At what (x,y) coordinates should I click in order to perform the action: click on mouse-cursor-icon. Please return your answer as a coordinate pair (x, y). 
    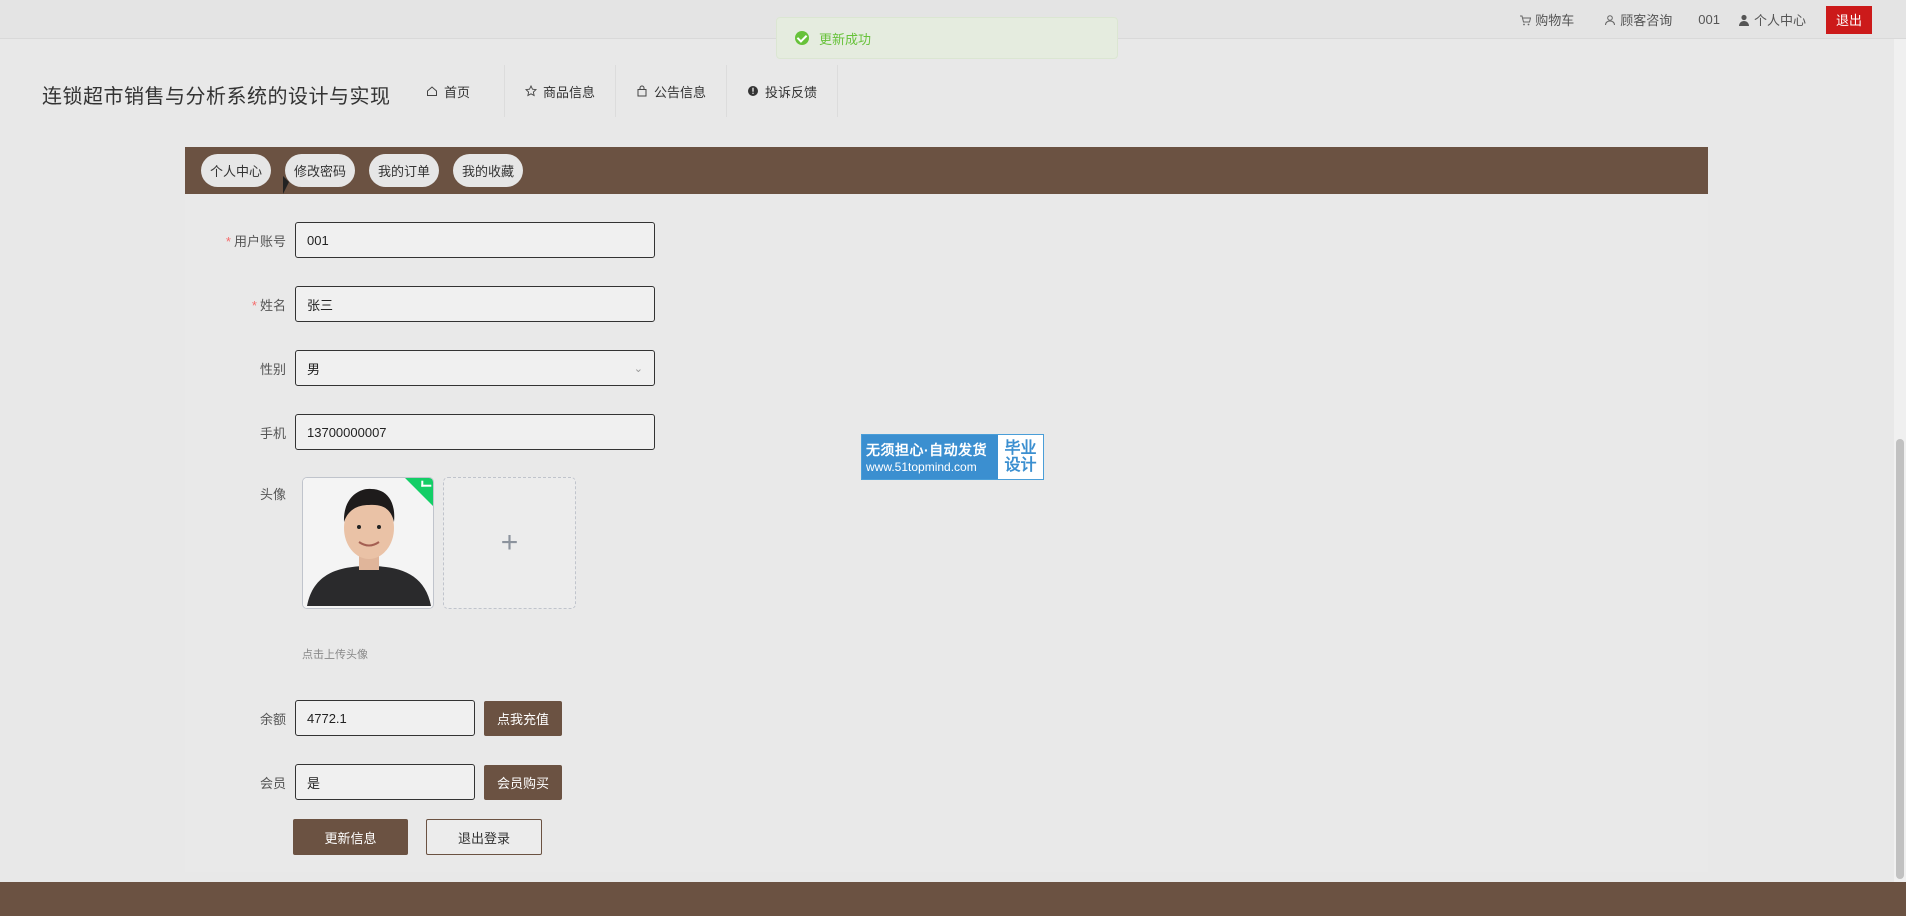
    Looking at the image, I should click on (286, 185).